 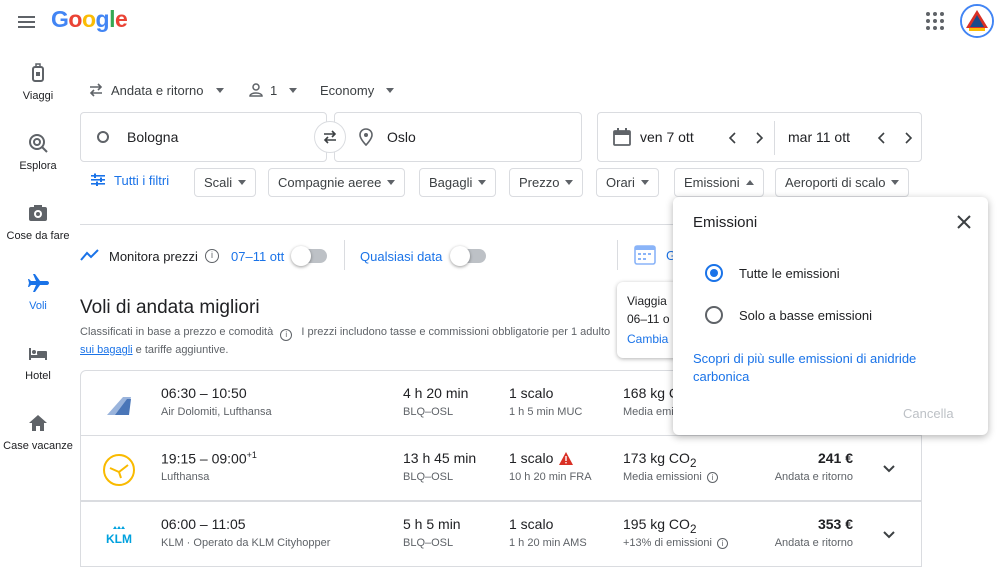 I want to click on baggage-link: sui bagagli, so click(x=106, y=350).